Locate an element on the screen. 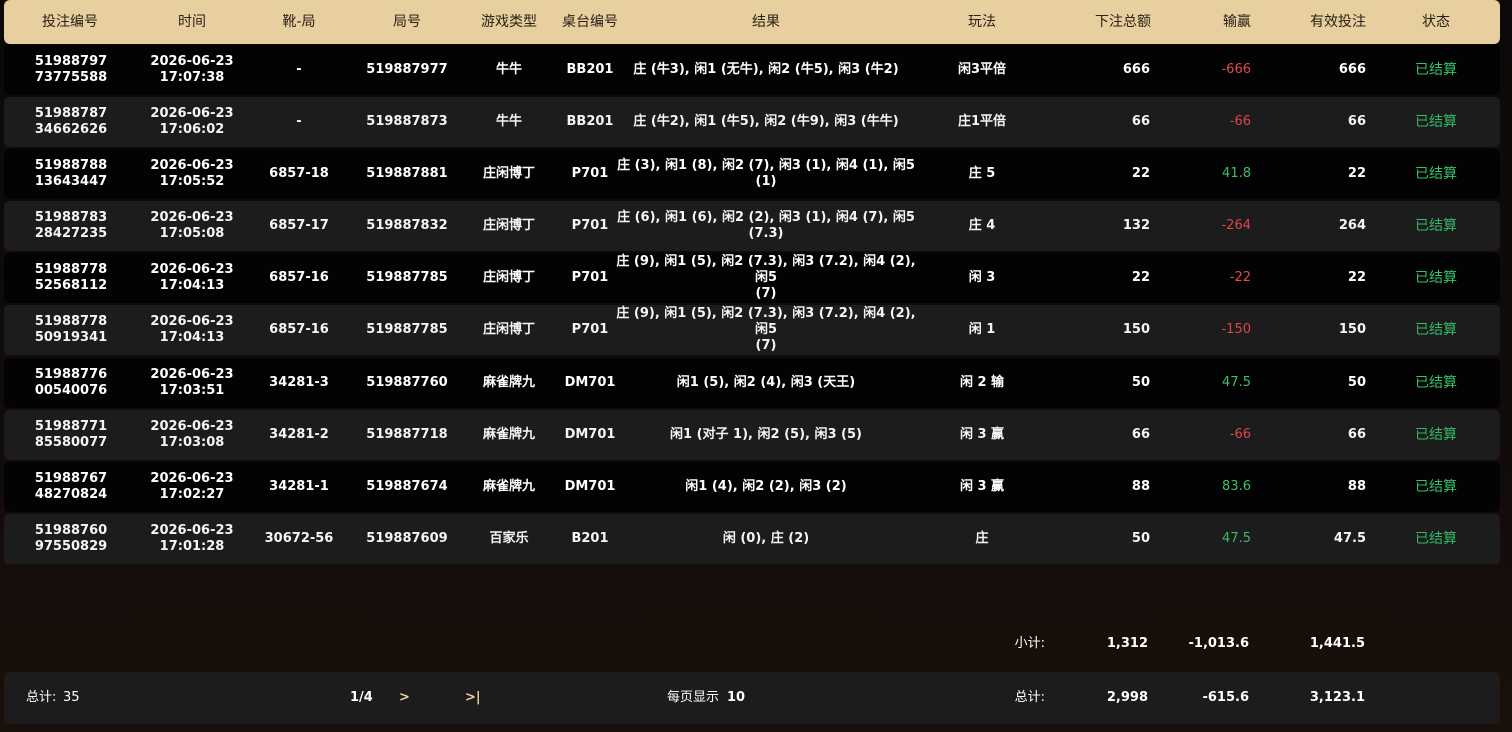  bet-id-cell: 51988778 50919341 is located at coordinates (71, 329).